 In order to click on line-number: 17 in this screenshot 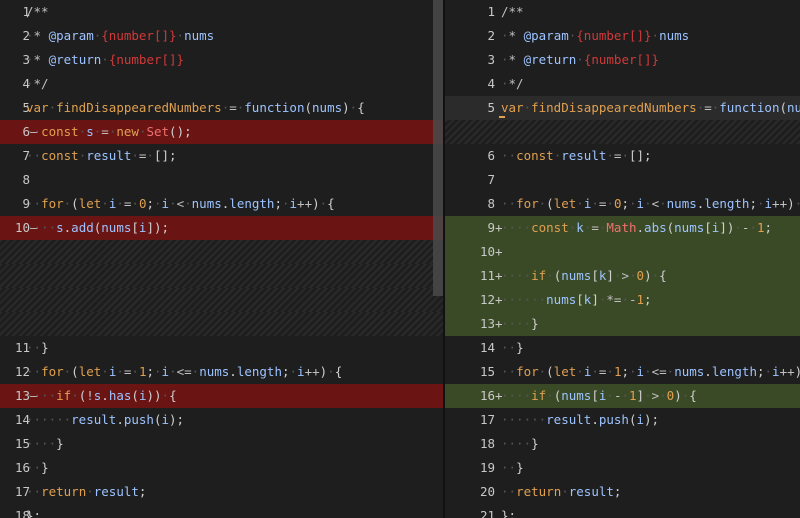, I will do `click(487, 419)`.